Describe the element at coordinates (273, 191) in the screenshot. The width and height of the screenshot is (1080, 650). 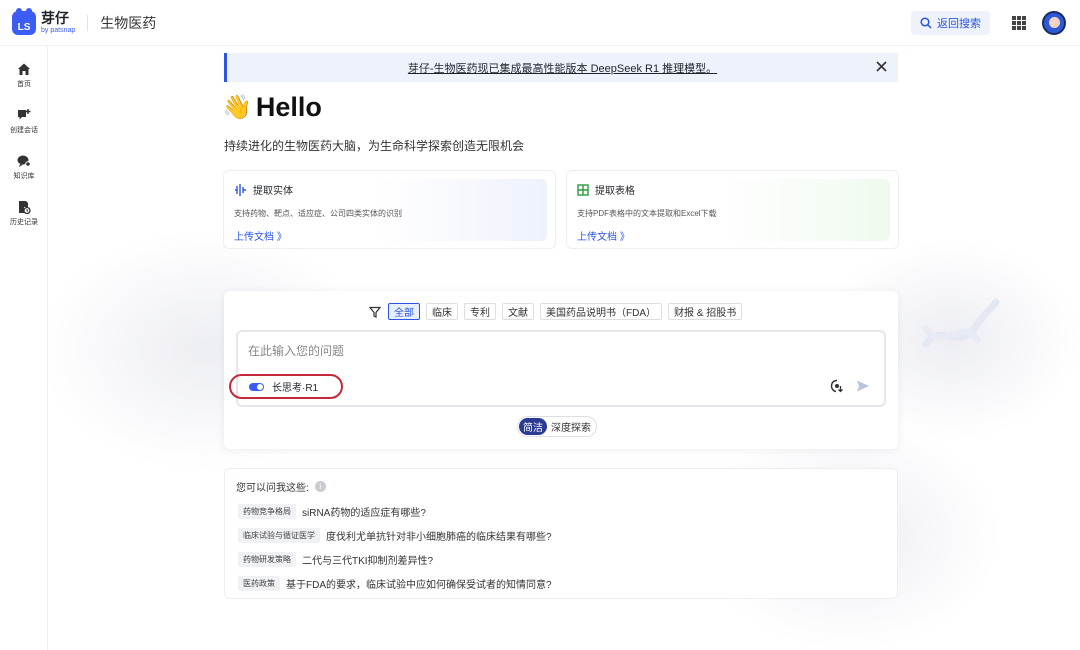
I see `card-title: 提取实体` at that location.